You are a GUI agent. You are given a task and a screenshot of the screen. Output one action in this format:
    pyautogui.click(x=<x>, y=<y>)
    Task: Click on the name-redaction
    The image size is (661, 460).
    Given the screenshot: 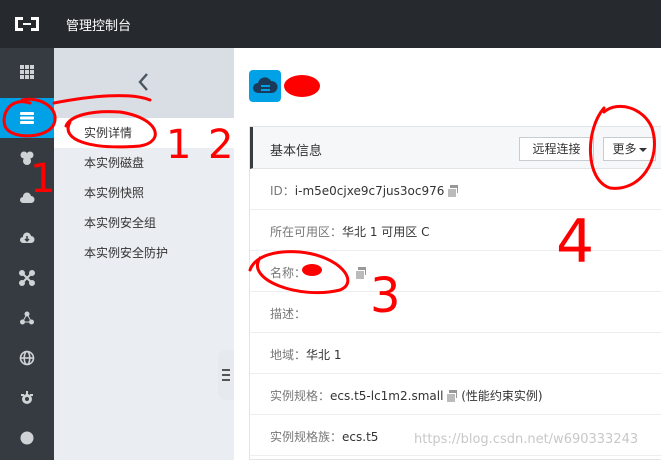 What is the action you would take?
    pyautogui.click(x=312, y=270)
    